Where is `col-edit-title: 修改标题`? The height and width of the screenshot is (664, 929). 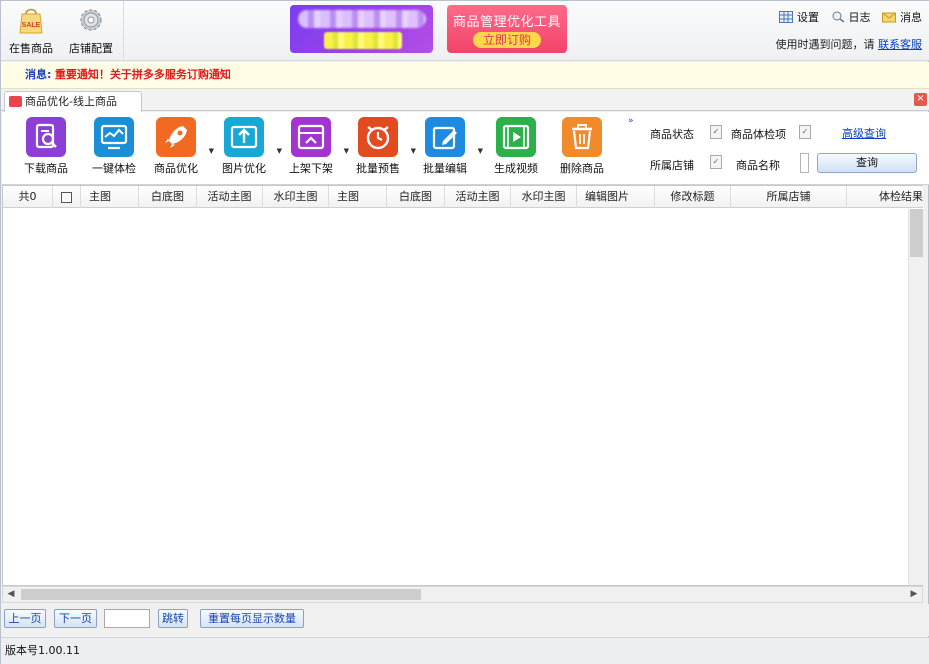
col-edit-title: 修改标题 is located at coordinates (693, 197).